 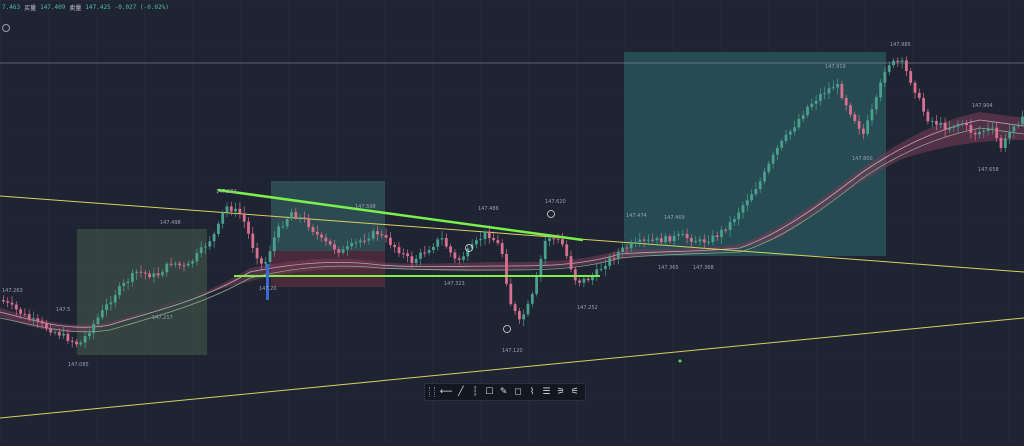 I want to click on price-label: 147.582, so click(x=226, y=192).